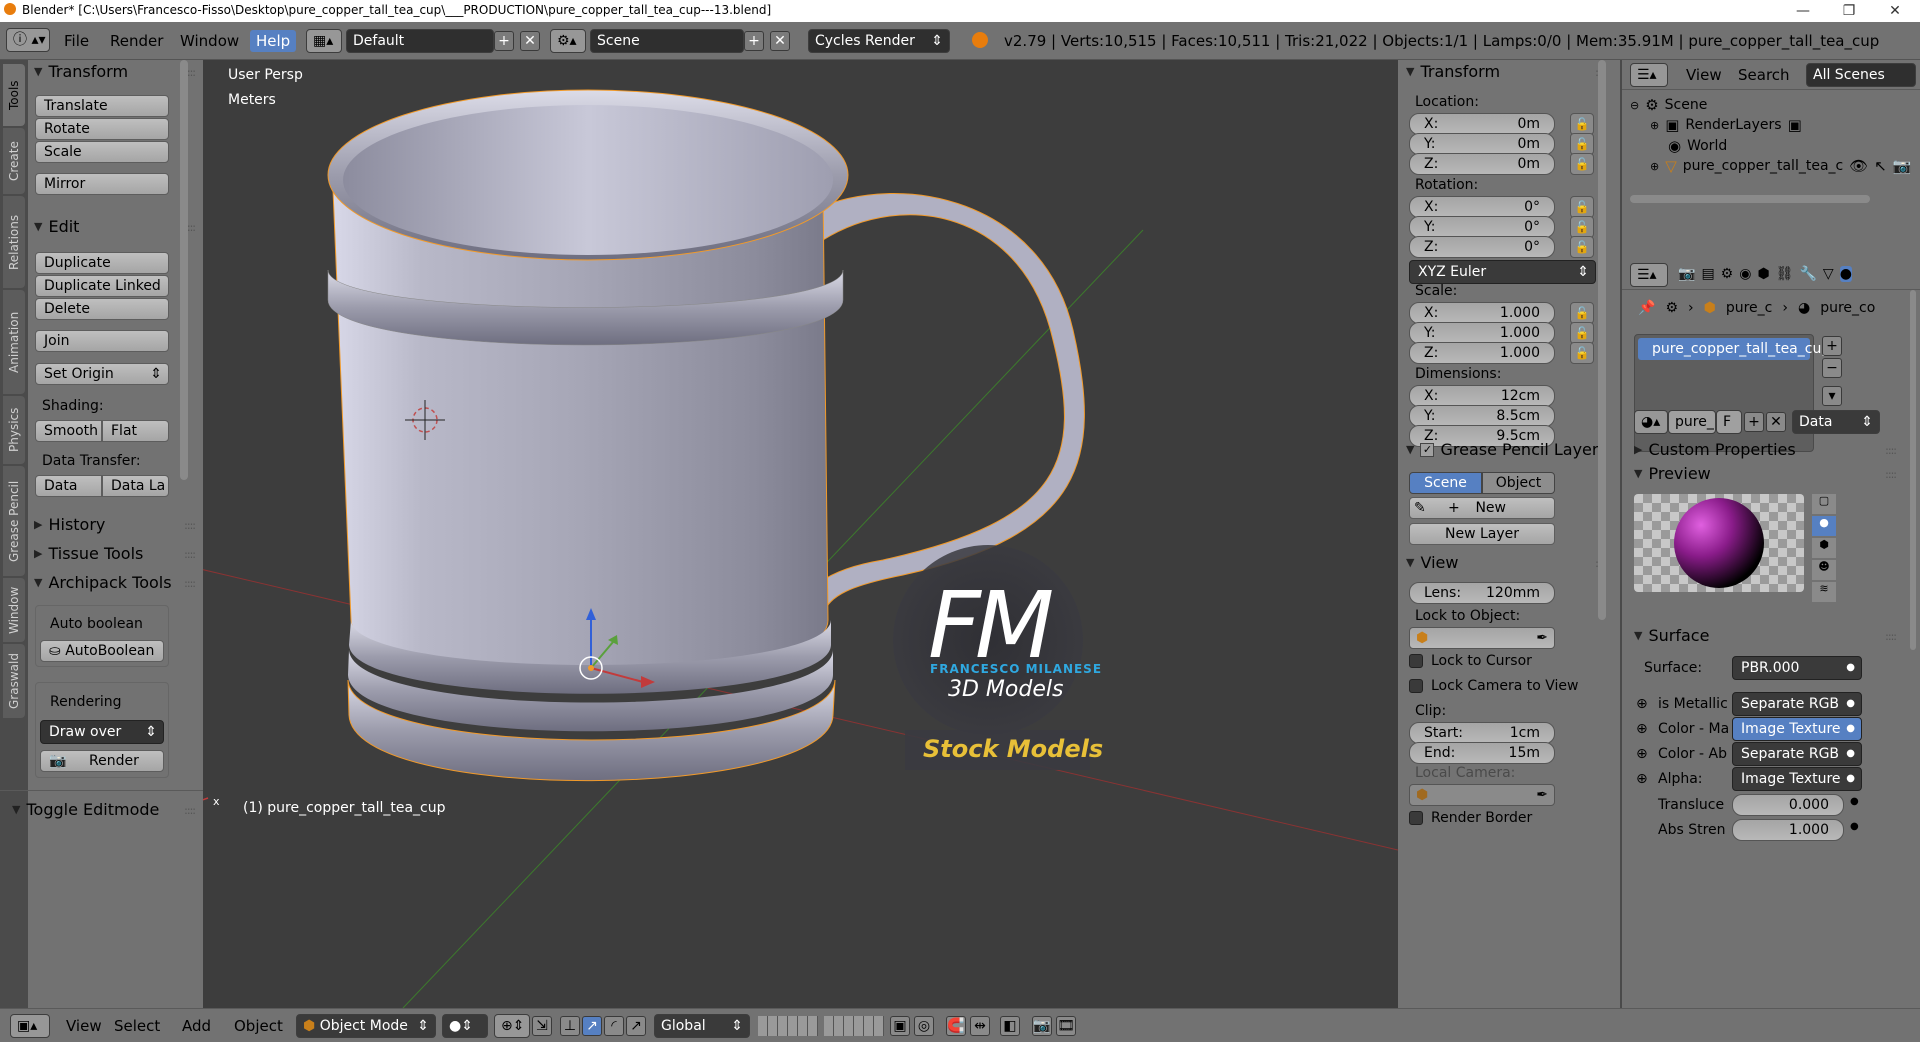 This screenshot has height=1042, width=1920. Describe the element at coordinates (542, 1026) in the screenshot. I see `manipulator-toggle-icon: ⇲` at that location.